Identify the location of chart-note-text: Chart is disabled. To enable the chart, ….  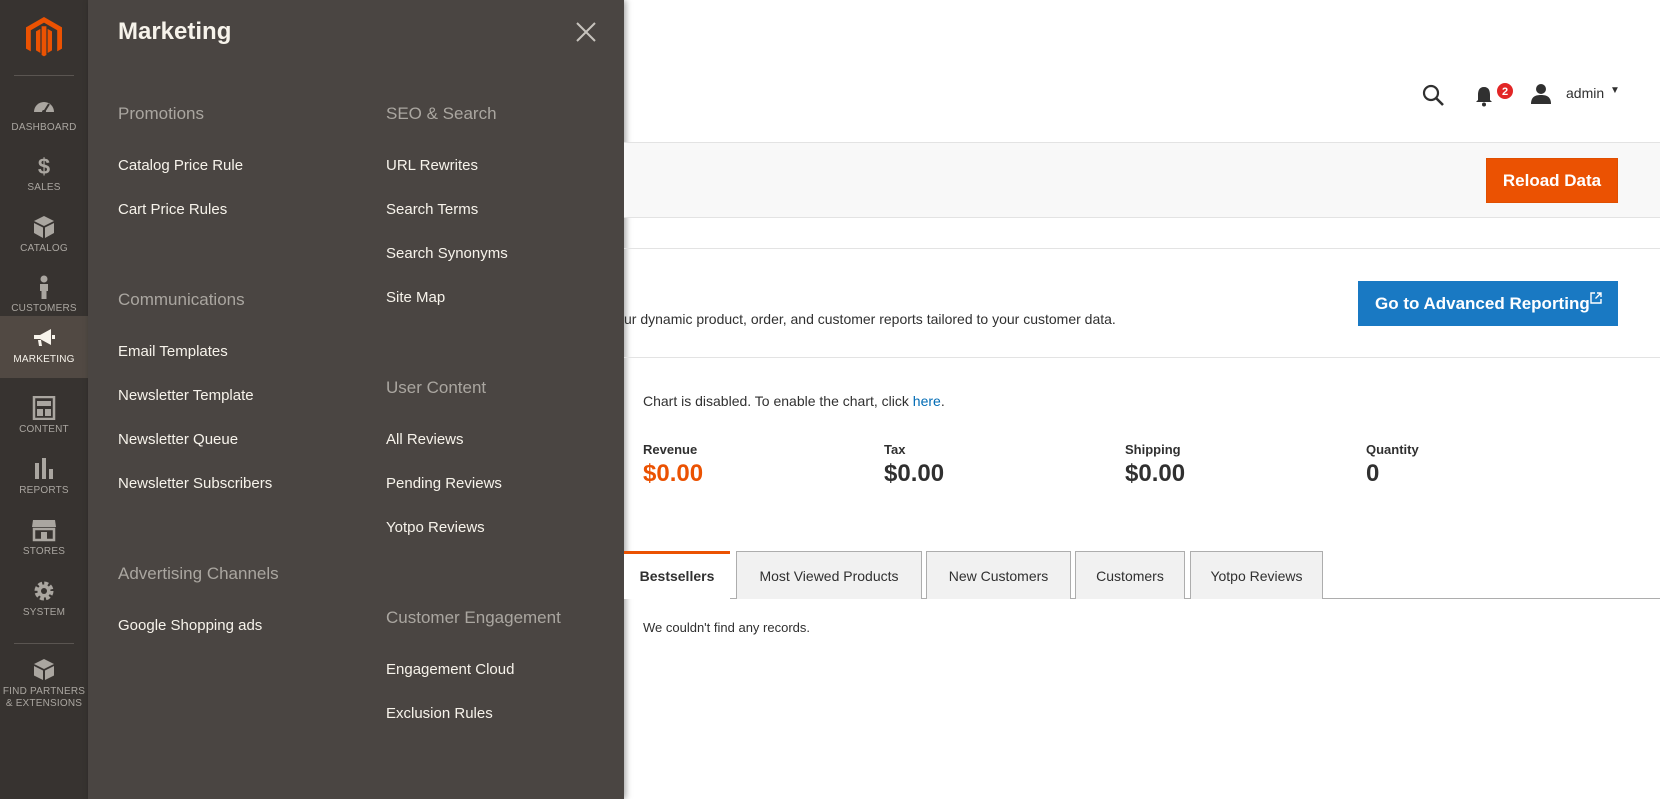
(778, 401).